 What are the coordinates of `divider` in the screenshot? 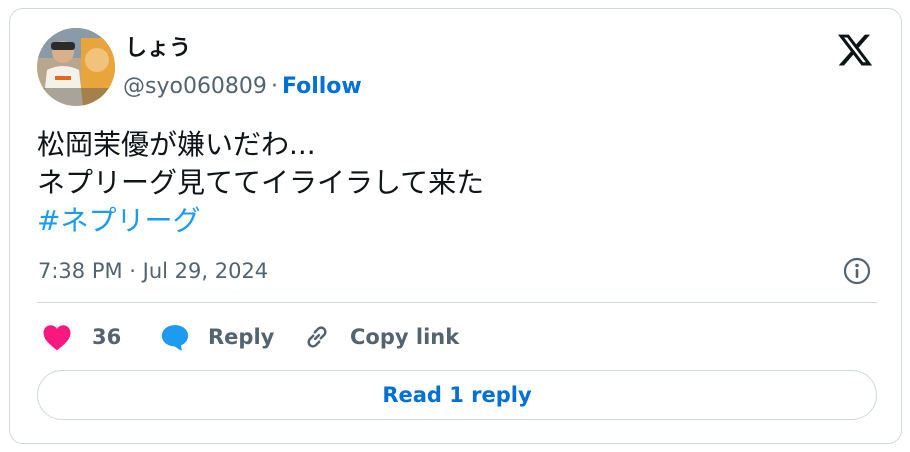 It's located at (457, 302).